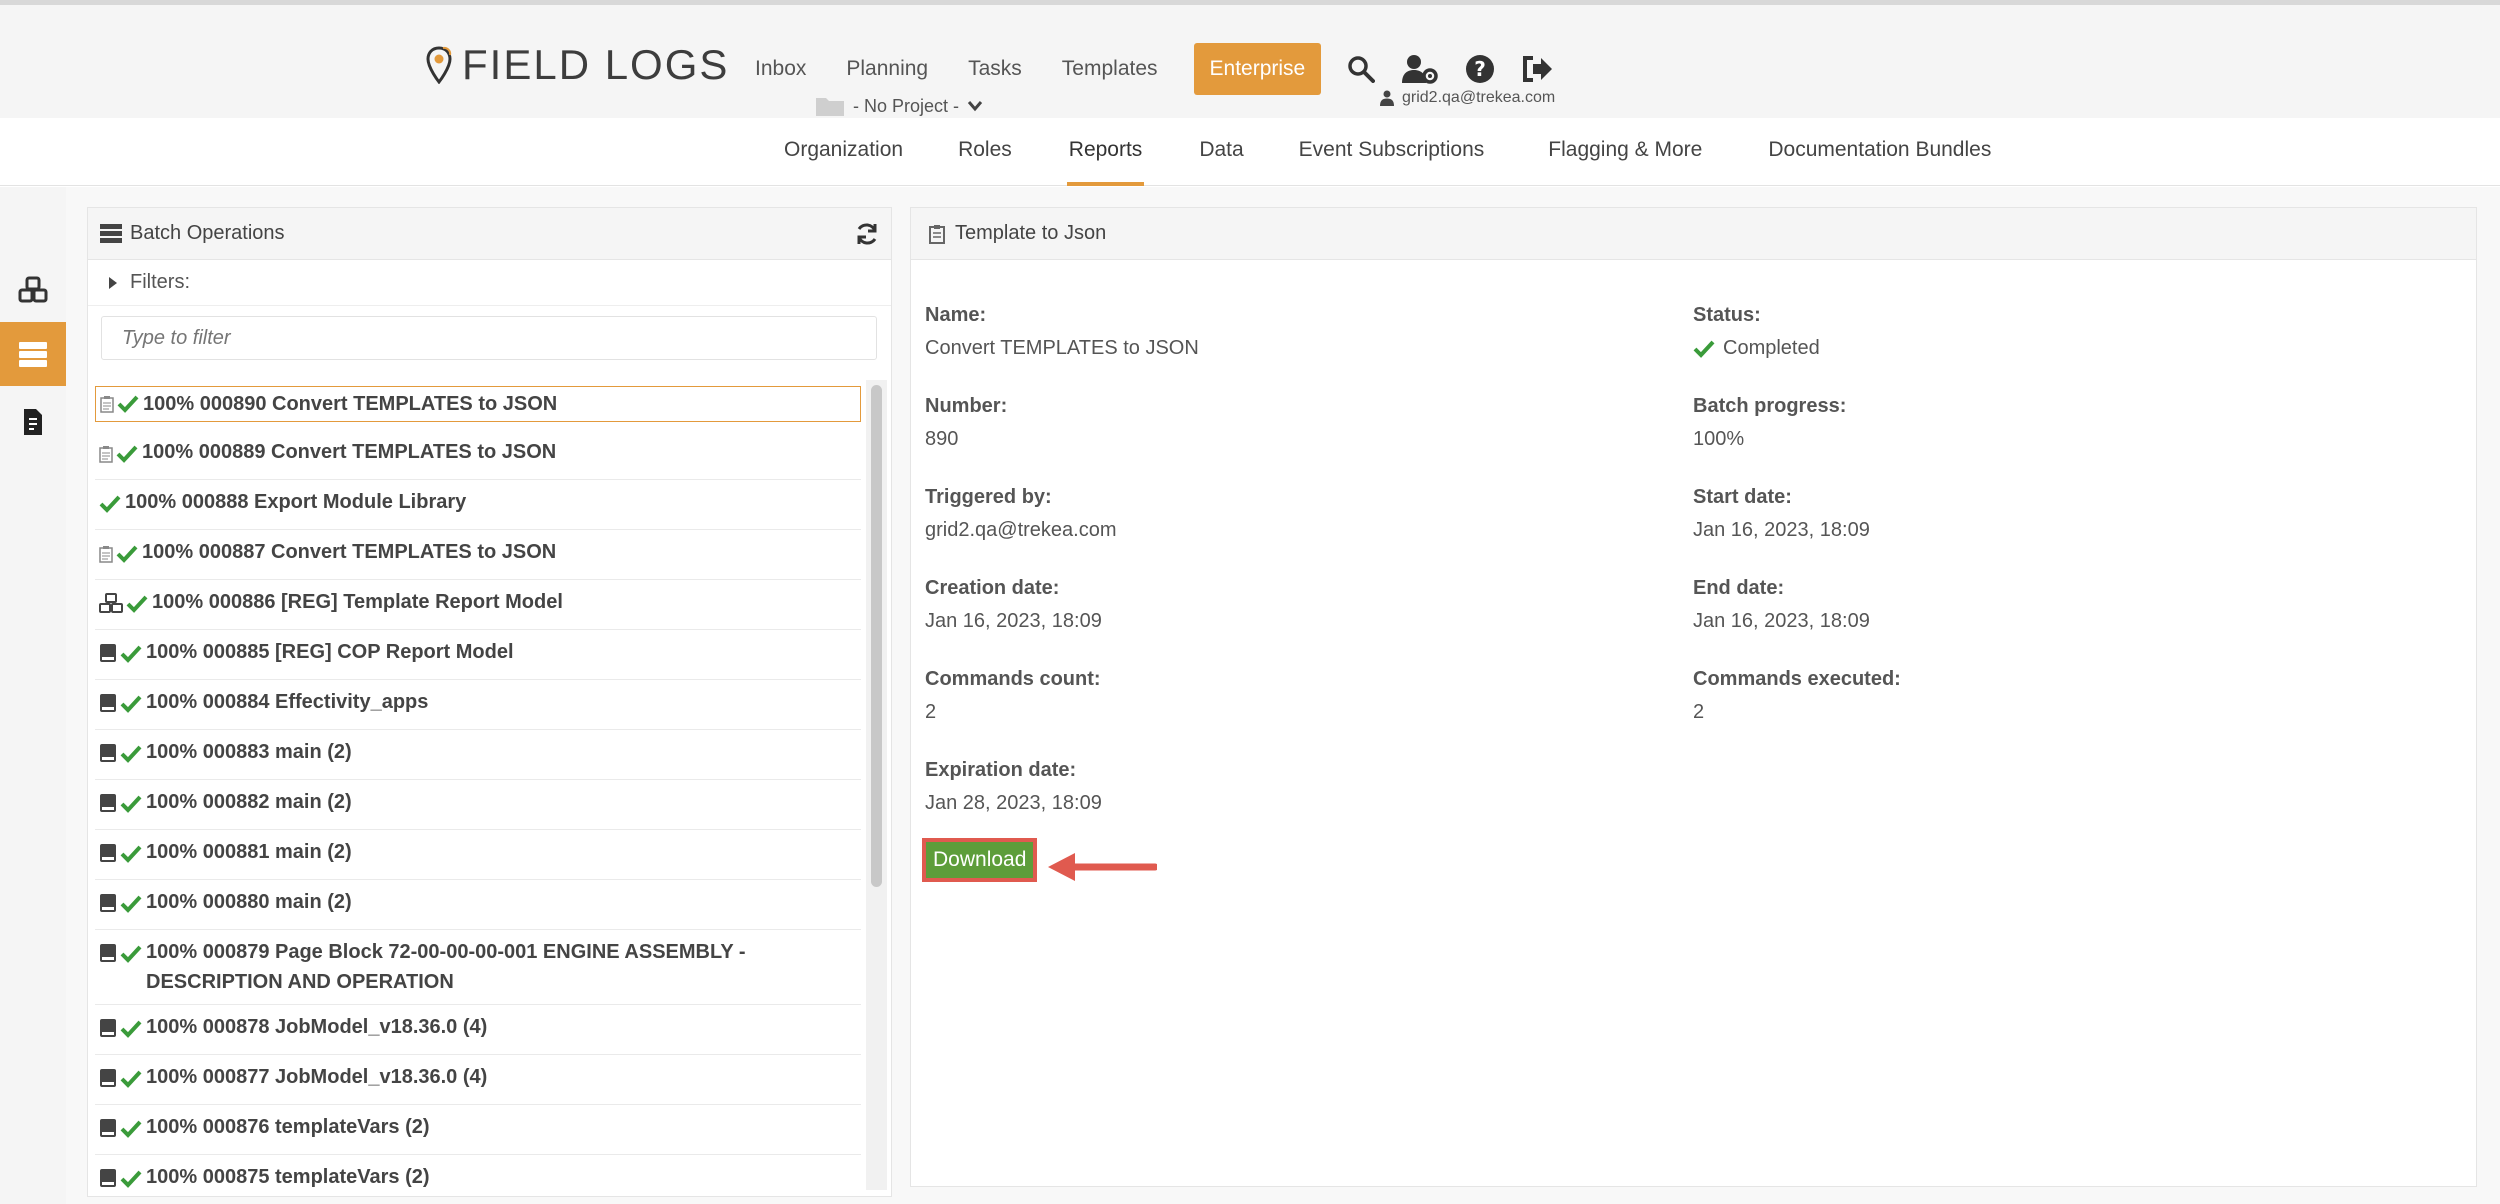  Describe the element at coordinates (1257, 69) in the screenshot. I see `enterprise-button: Enterprise` at that location.